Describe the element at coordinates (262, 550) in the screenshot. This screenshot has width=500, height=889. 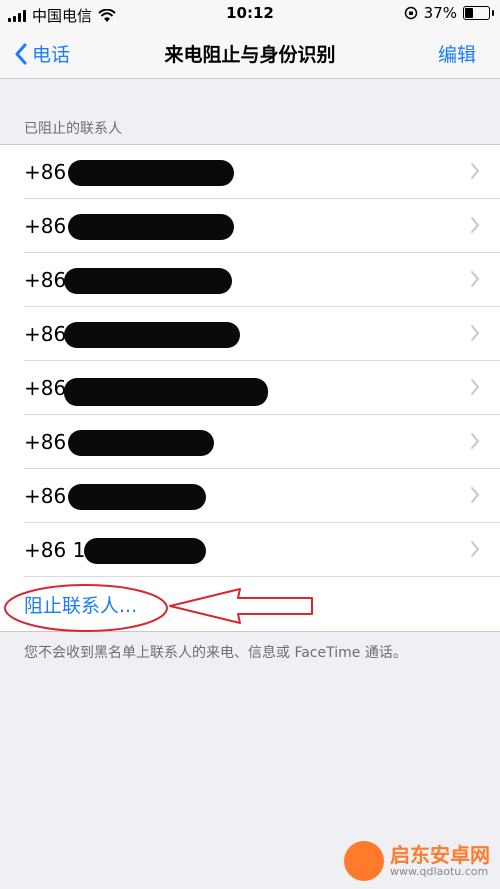
I see `blocked-contact-row: +86 1` at that location.